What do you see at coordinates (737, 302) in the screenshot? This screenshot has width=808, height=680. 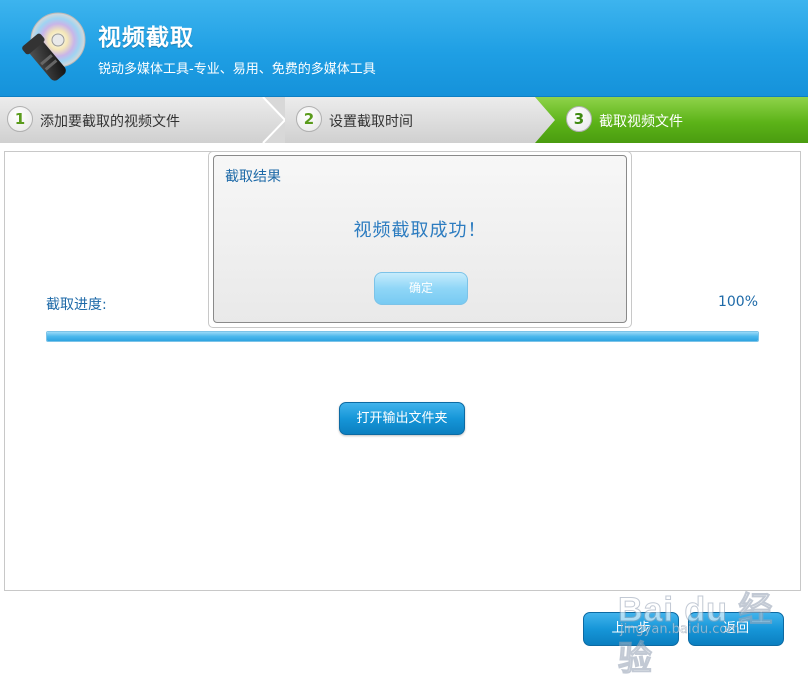 I see `progress-percent: 100%` at bounding box center [737, 302].